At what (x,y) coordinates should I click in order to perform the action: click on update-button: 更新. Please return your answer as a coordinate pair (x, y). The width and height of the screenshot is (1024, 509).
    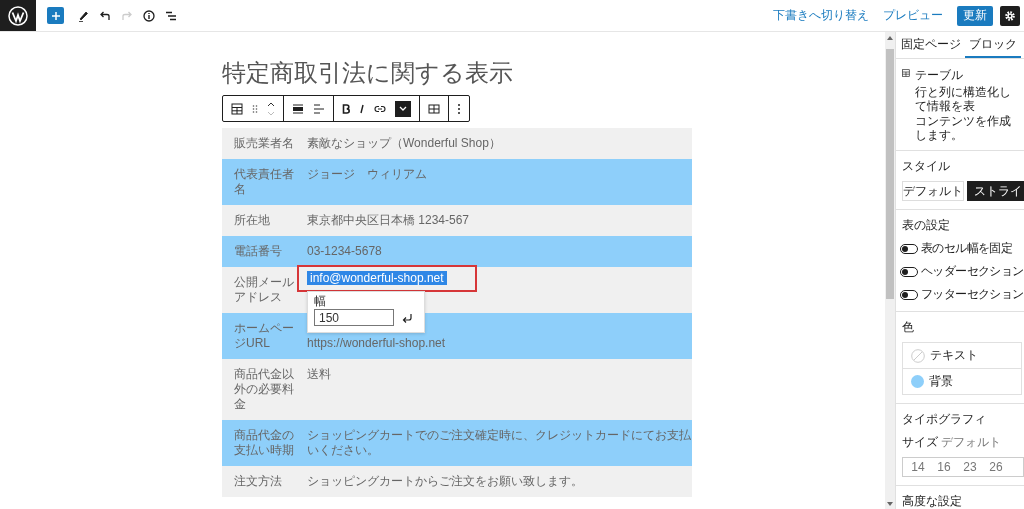
    Looking at the image, I should click on (975, 15).